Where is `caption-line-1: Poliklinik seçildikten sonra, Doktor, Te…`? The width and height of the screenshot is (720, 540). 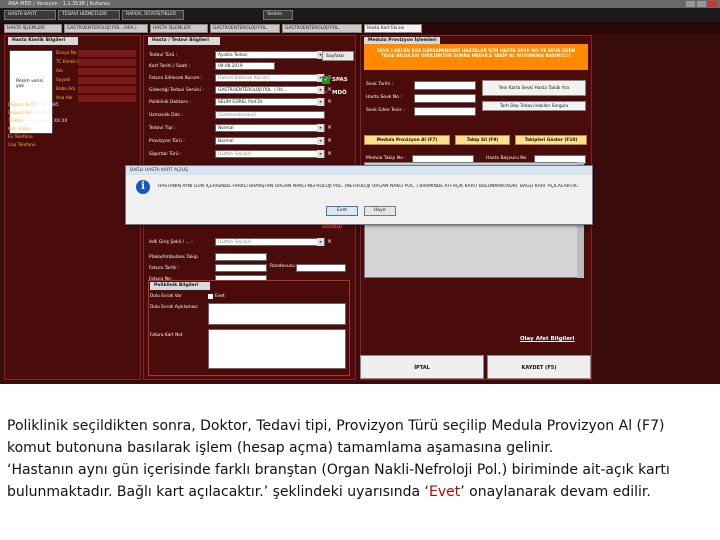
caption-line-1: Poliklinik seçildikten sonra, Doktor, Te… is located at coordinates (336, 426).